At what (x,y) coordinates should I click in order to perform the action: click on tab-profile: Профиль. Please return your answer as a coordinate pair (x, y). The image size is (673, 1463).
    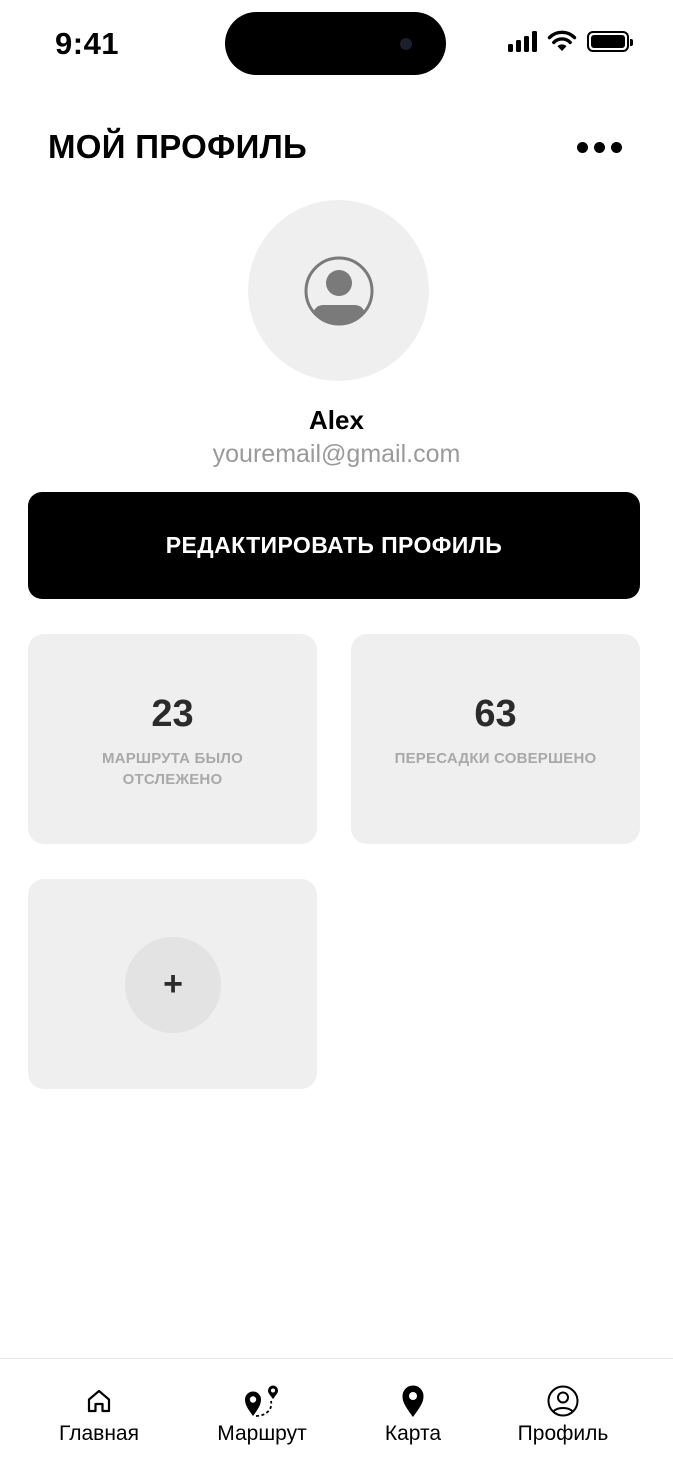
    Looking at the image, I should click on (563, 1411).